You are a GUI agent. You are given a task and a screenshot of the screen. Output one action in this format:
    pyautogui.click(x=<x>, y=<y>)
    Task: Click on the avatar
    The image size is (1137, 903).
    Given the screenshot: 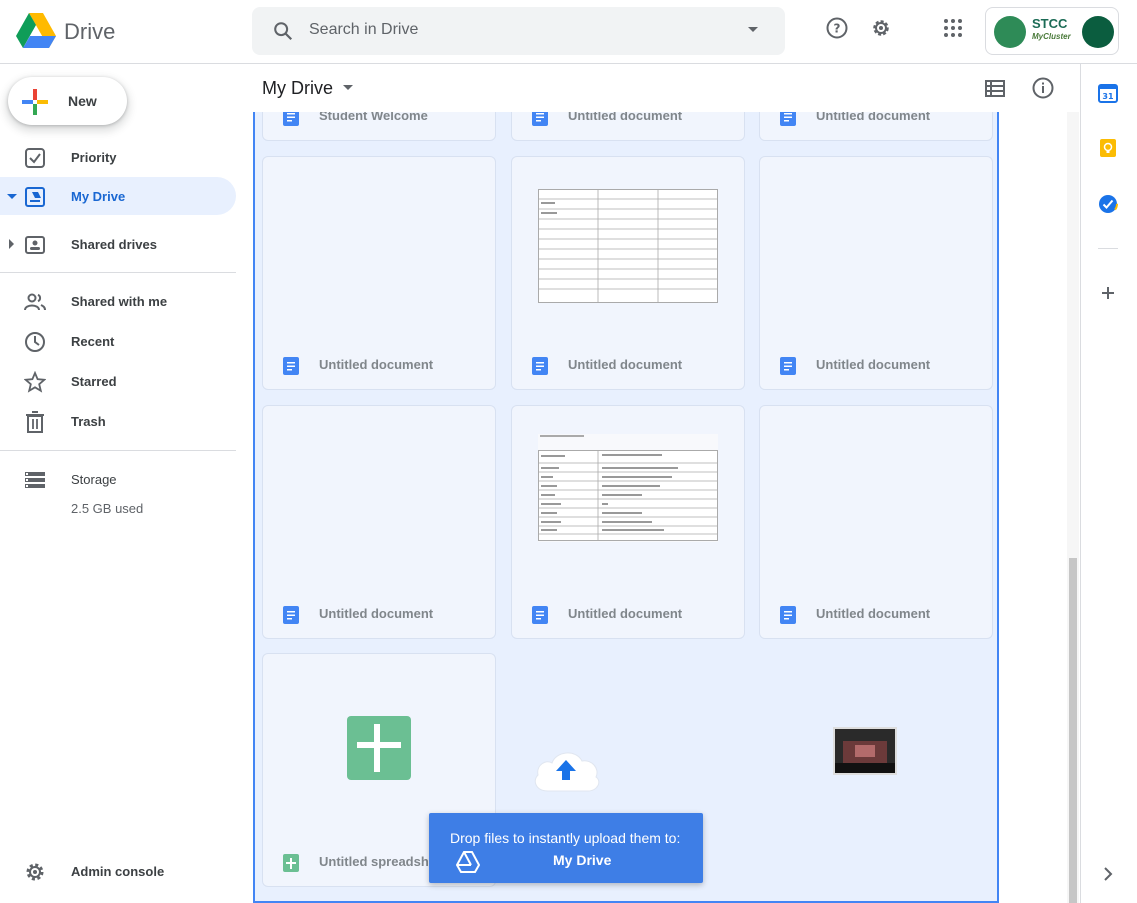 What is the action you would take?
    pyautogui.click(x=1098, y=32)
    